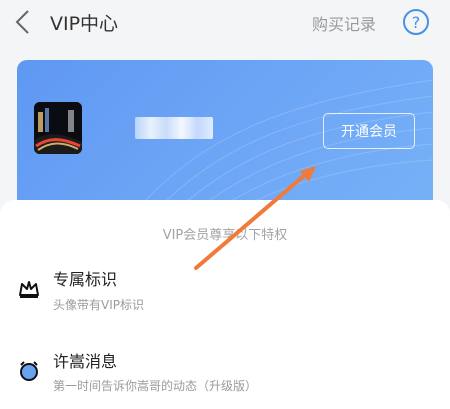 The height and width of the screenshot is (409, 450). I want to click on top-bar: VIP中心 购买记录 ?, so click(225, 22).